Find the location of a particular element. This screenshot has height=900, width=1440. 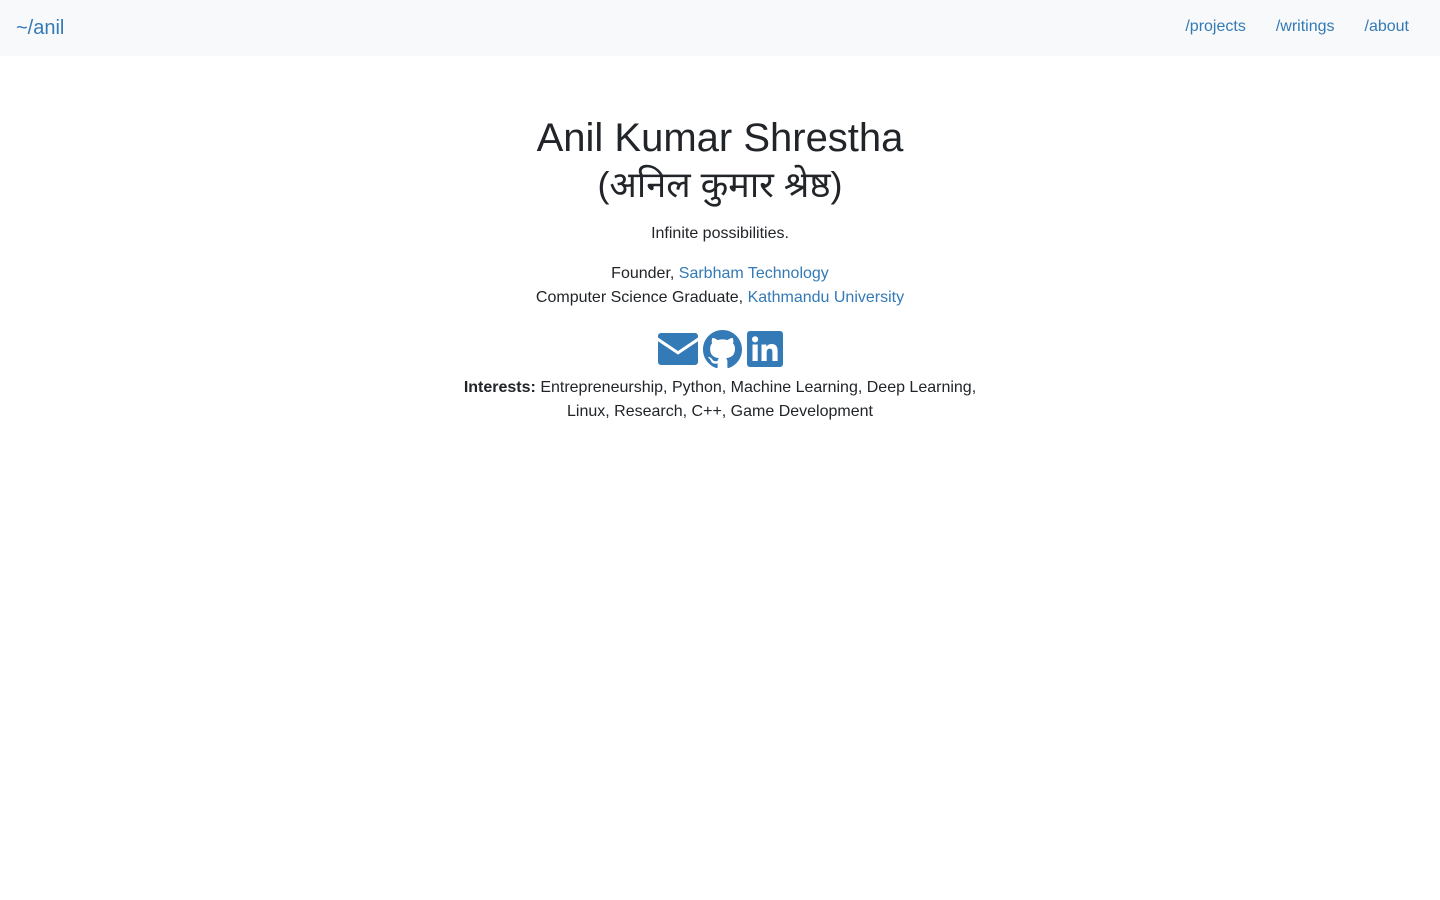

kathmandu-university-link: Kathmandu University is located at coordinates (826, 297).